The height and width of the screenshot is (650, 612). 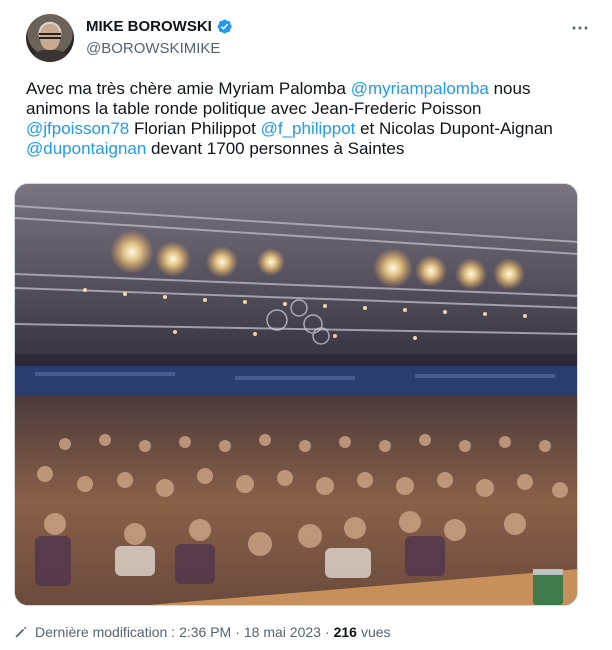 I want to click on tweet-text-segment: Avec ma très chère amie Myriam Palomba, so click(x=188, y=88).